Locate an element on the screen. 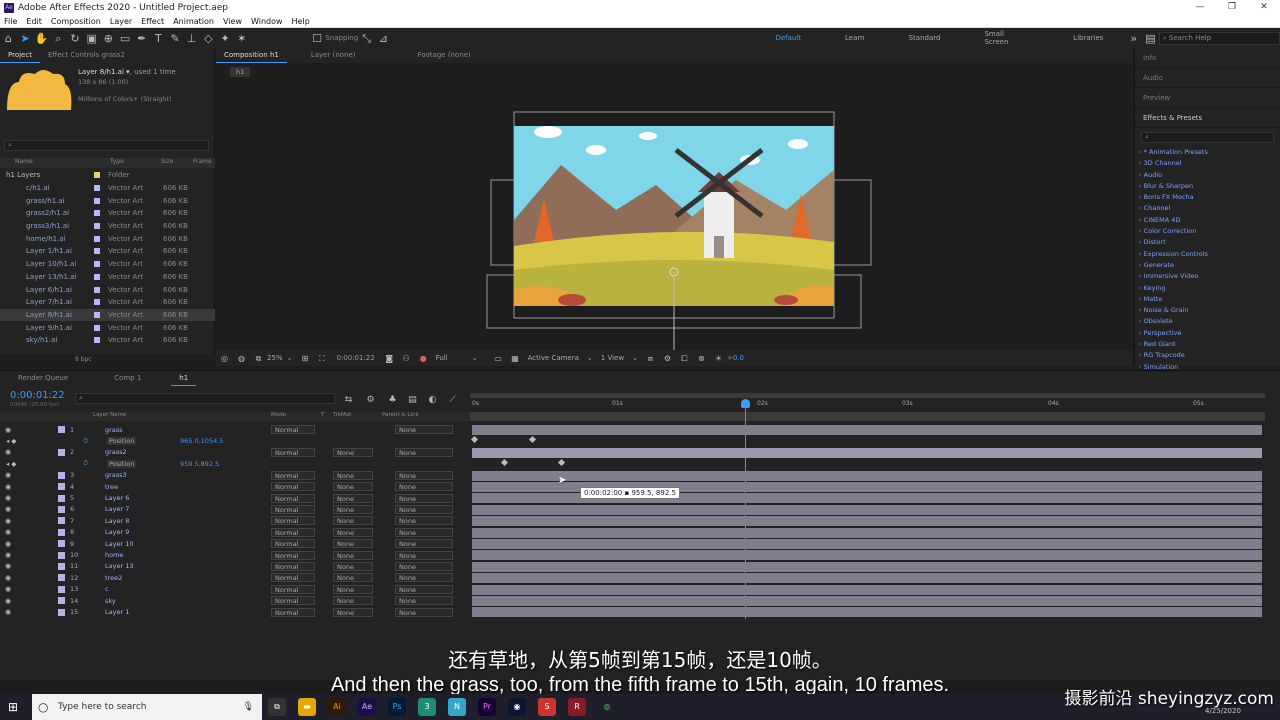 The width and height of the screenshot is (1280, 720). menu-effect: Effect is located at coordinates (152, 21).